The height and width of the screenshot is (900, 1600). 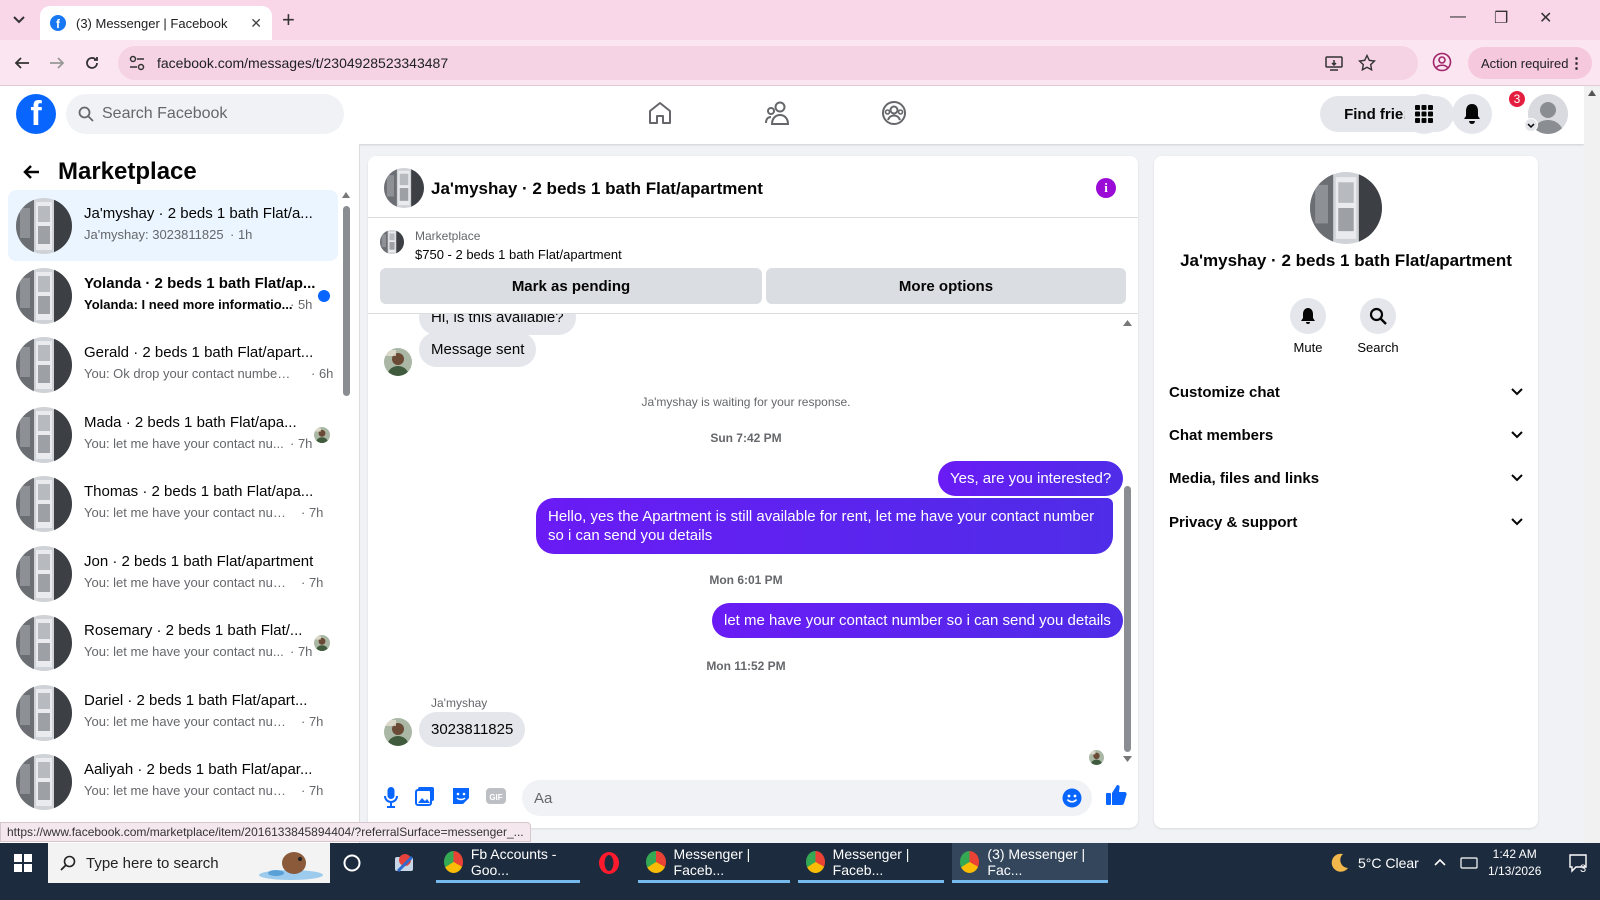 What do you see at coordinates (1530, 63) in the screenshot?
I see `action-required-button: Action required ⋮` at bounding box center [1530, 63].